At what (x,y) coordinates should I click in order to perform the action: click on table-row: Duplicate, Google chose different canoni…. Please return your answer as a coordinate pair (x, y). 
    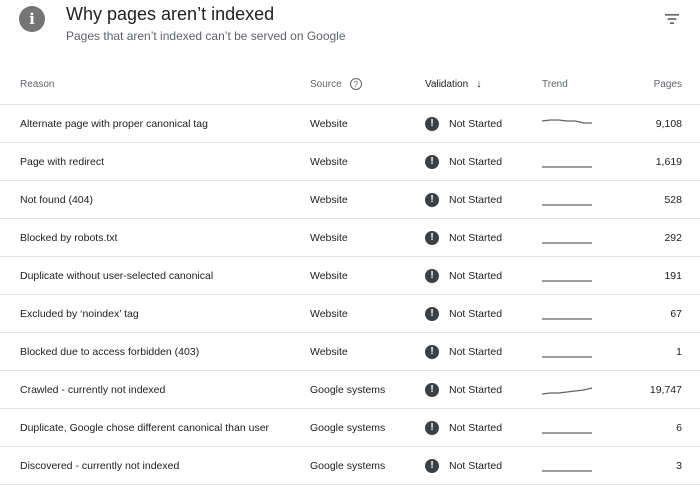
    Looking at the image, I should click on (350, 428).